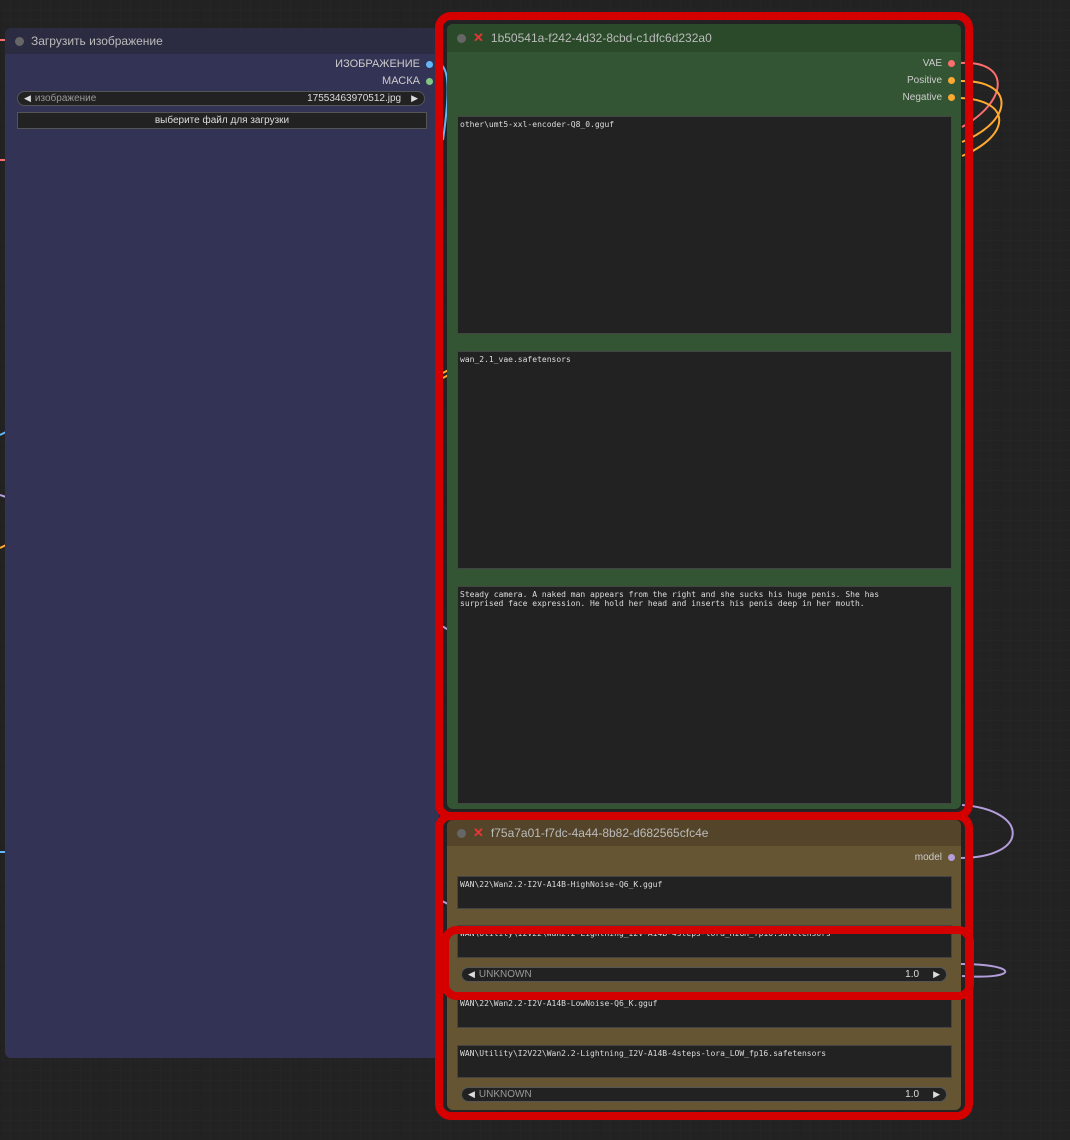 The image size is (1070, 1140). I want to click on output-image-socket-icon, so click(429, 64).